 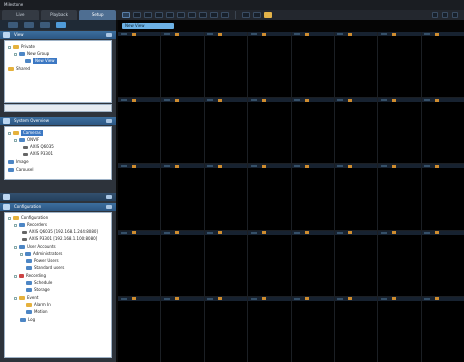 I want to click on help-icon, so click(x=455, y=15).